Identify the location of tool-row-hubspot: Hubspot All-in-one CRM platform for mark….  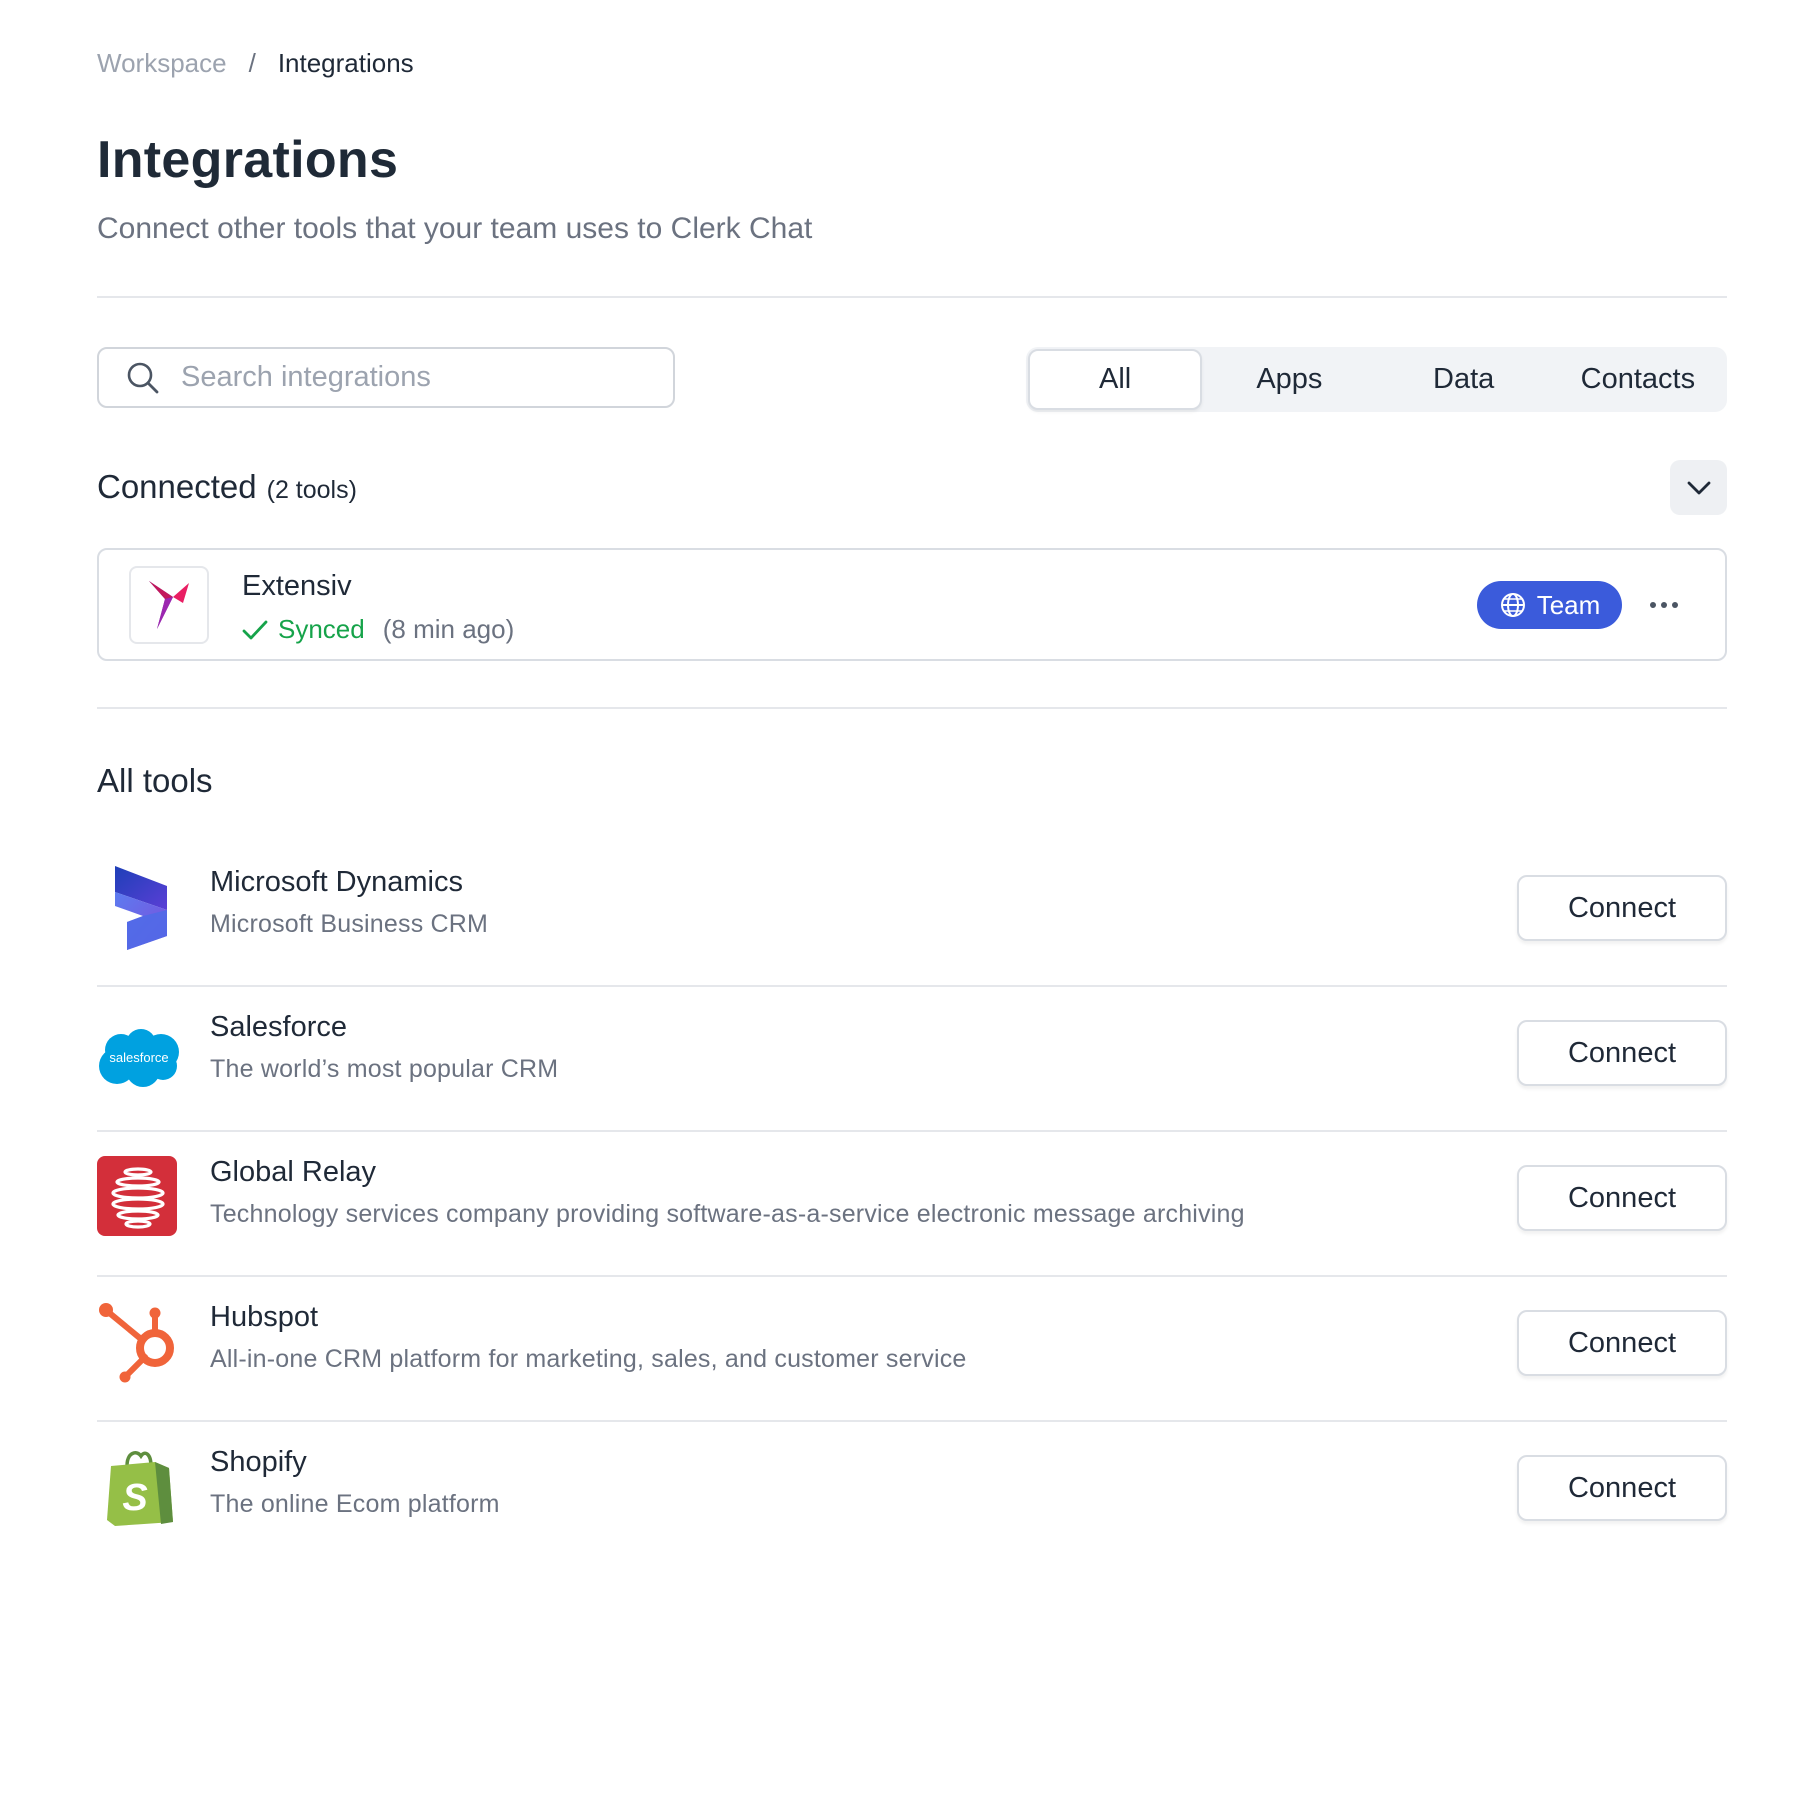
(912, 1373).